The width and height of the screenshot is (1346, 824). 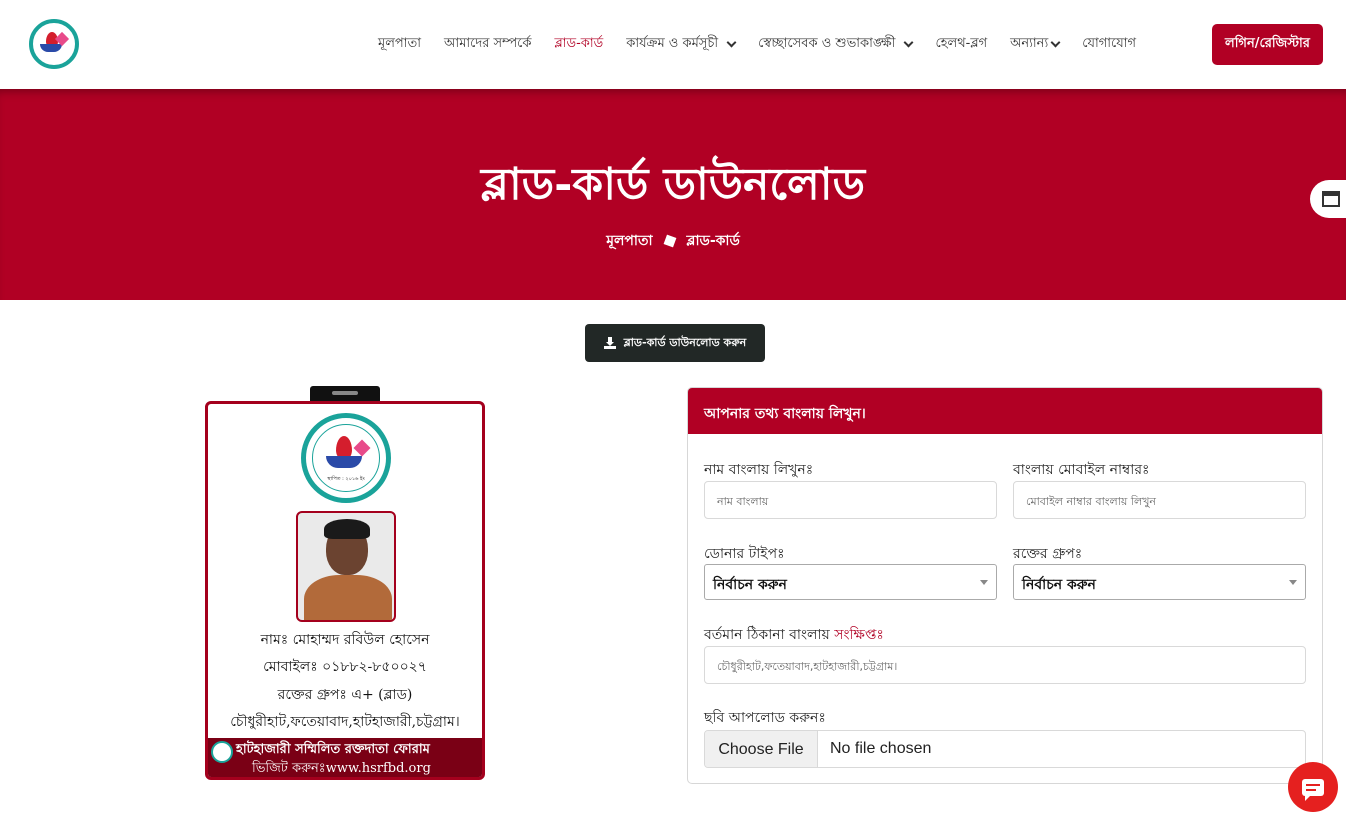 I want to click on nav-item-about: আমাদের সম্পর্কে, so click(x=487, y=44).